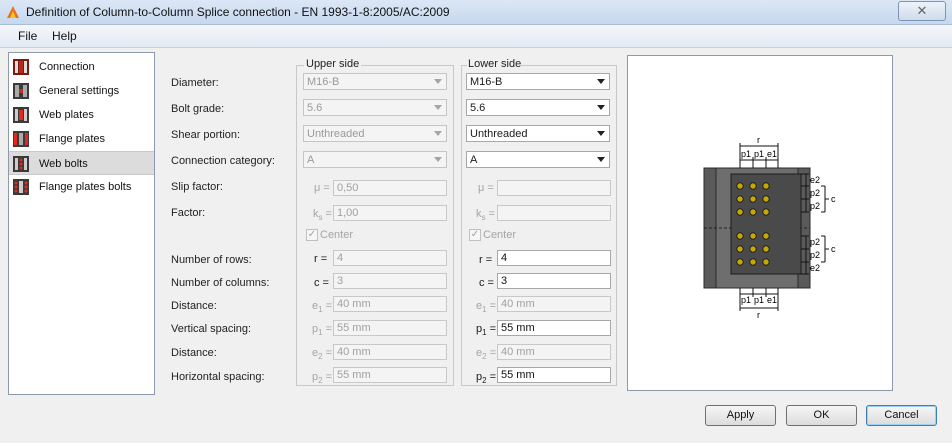 This screenshot has width=952, height=443. I want to click on lower-p1-field: 55 mm, so click(554, 328).